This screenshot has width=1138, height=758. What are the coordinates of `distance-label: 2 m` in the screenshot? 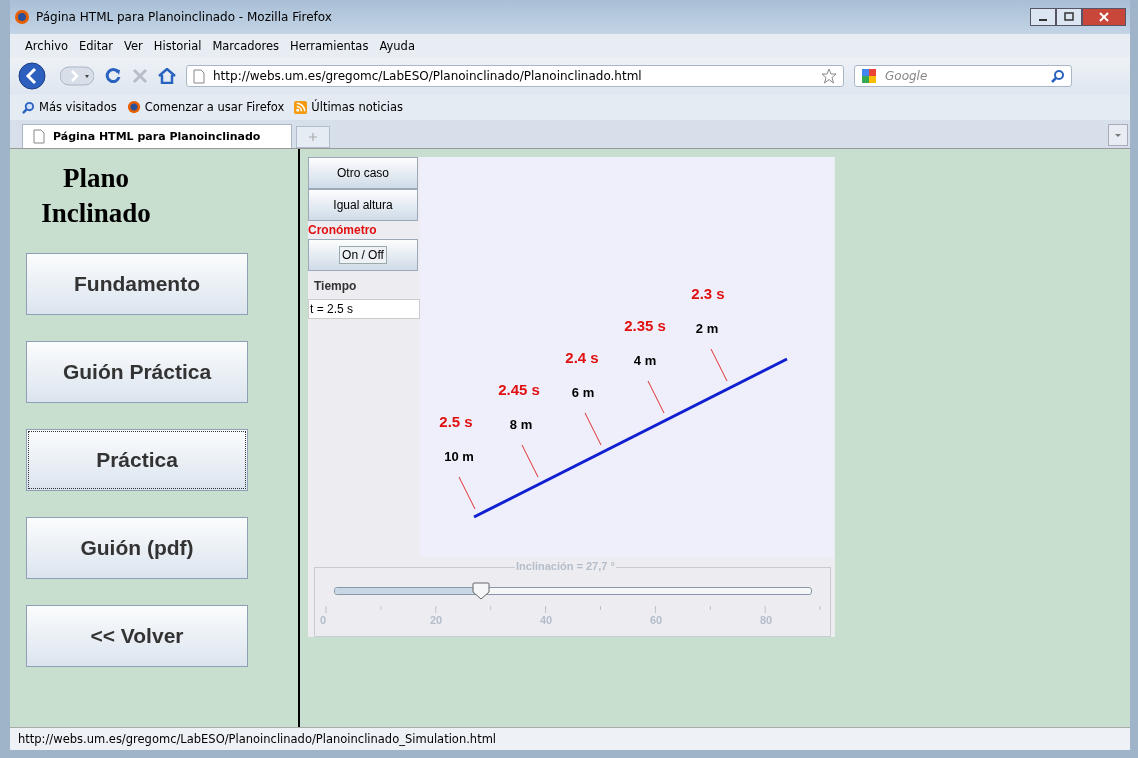 It's located at (707, 328).